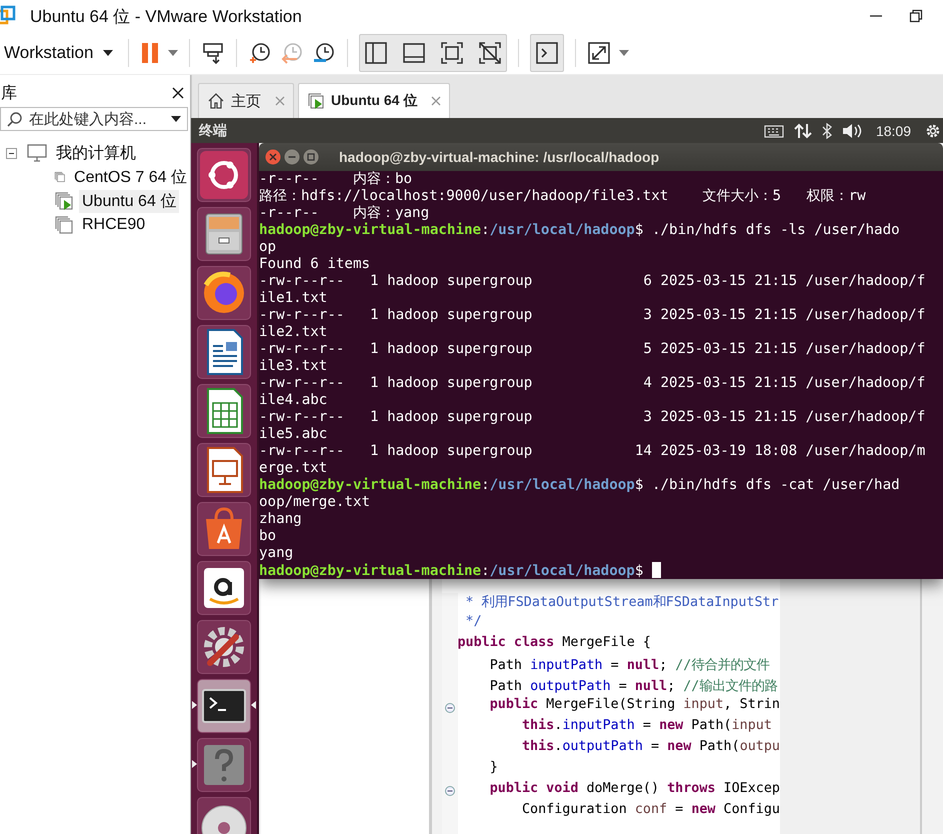  What do you see at coordinates (213, 131) in the screenshot?
I see `app-title: 终端` at bounding box center [213, 131].